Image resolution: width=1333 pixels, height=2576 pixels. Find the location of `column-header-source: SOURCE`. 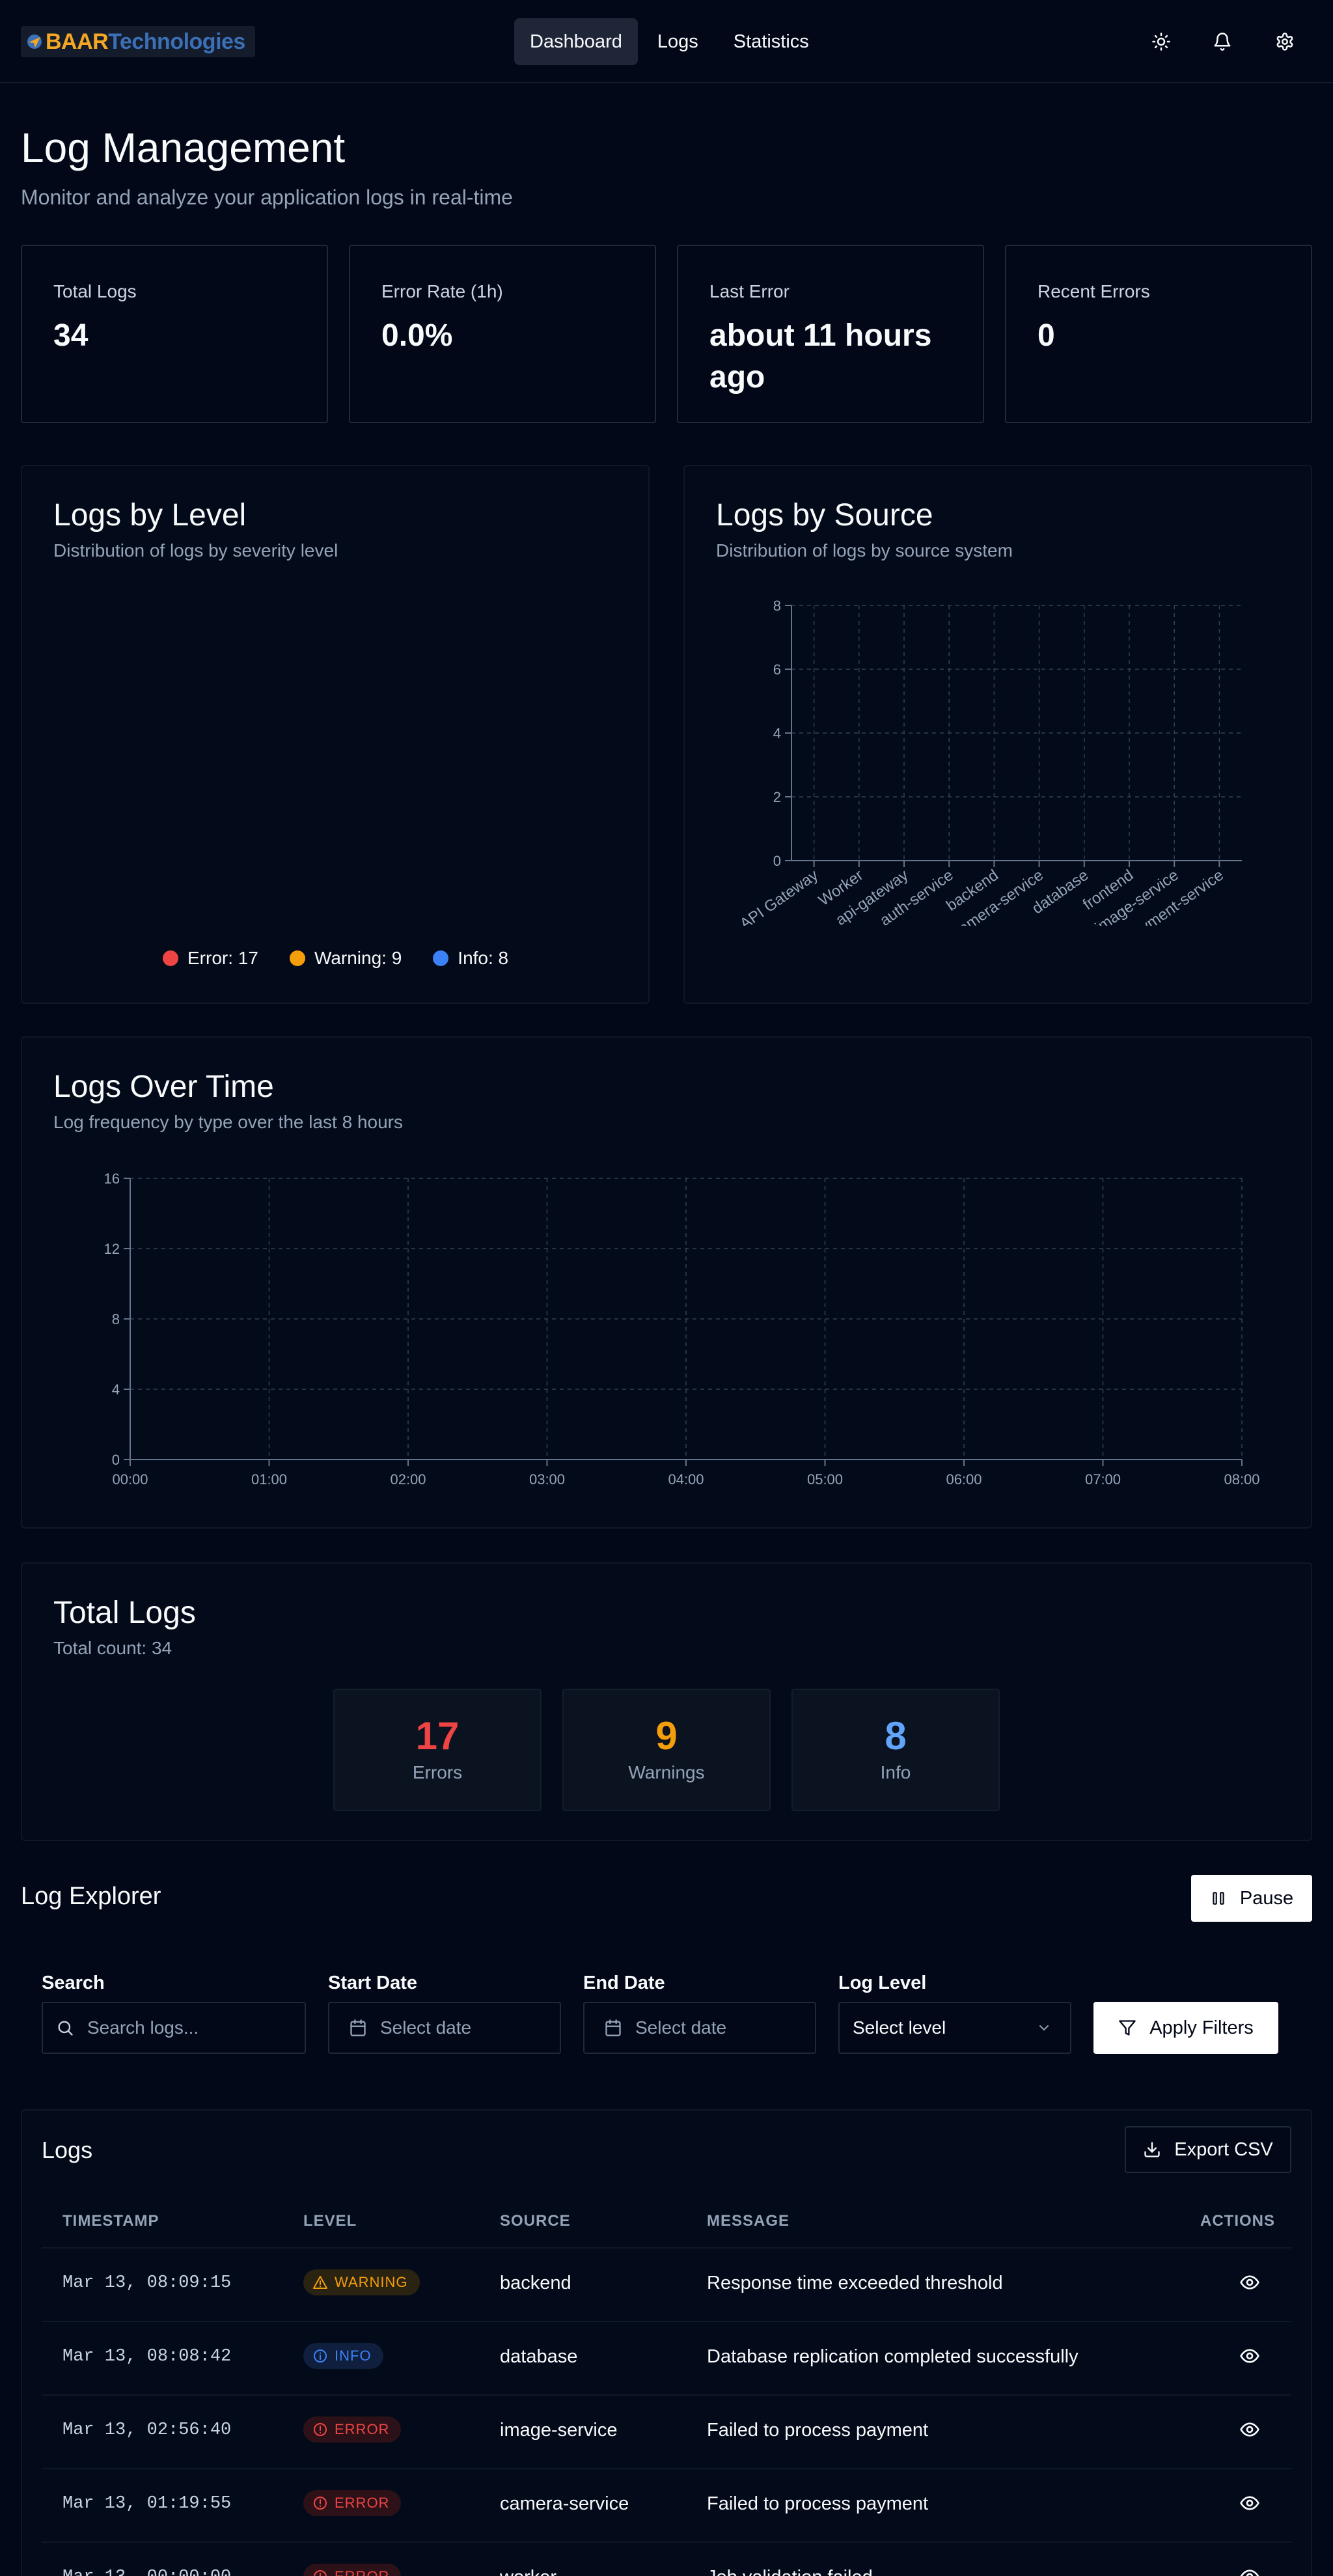

column-header-source: SOURCE is located at coordinates (535, 2221).